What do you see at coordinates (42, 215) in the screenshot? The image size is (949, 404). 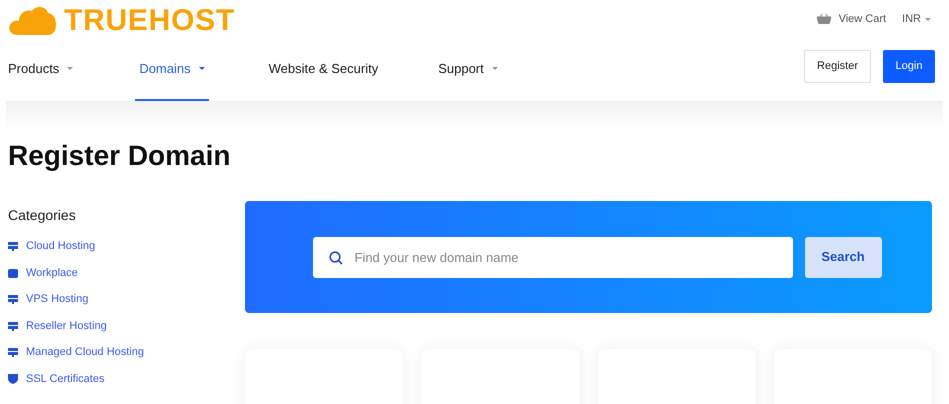 I see `sidebar-title: Categories` at bounding box center [42, 215].